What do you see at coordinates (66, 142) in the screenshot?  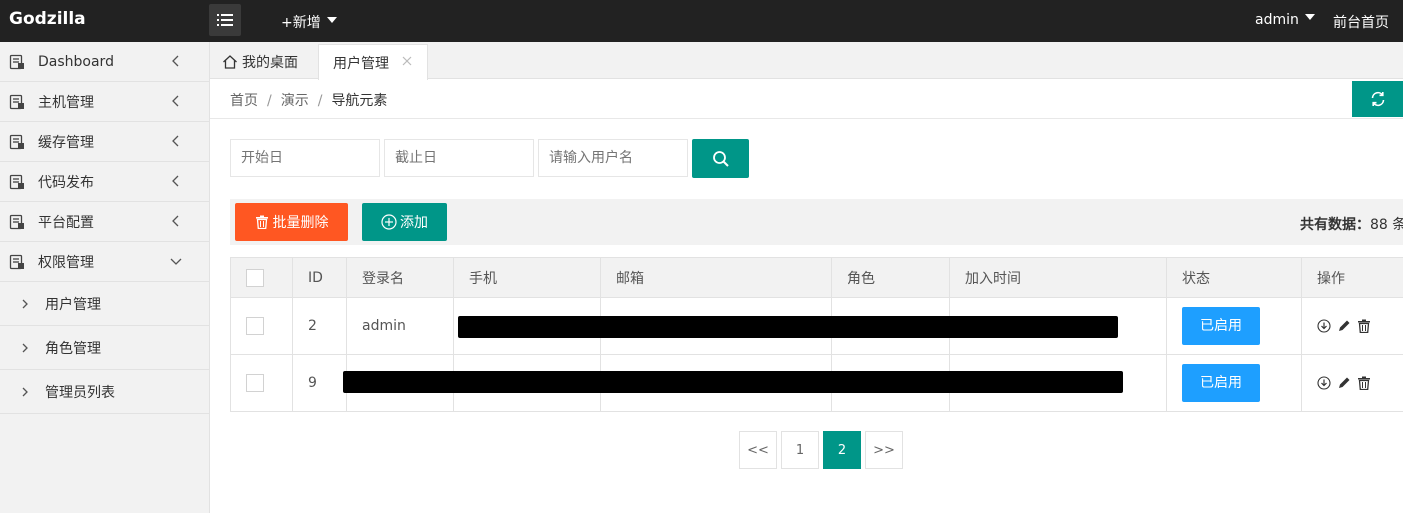 I see `sidebar-item-label: 缓存管理` at bounding box center [66, 142].